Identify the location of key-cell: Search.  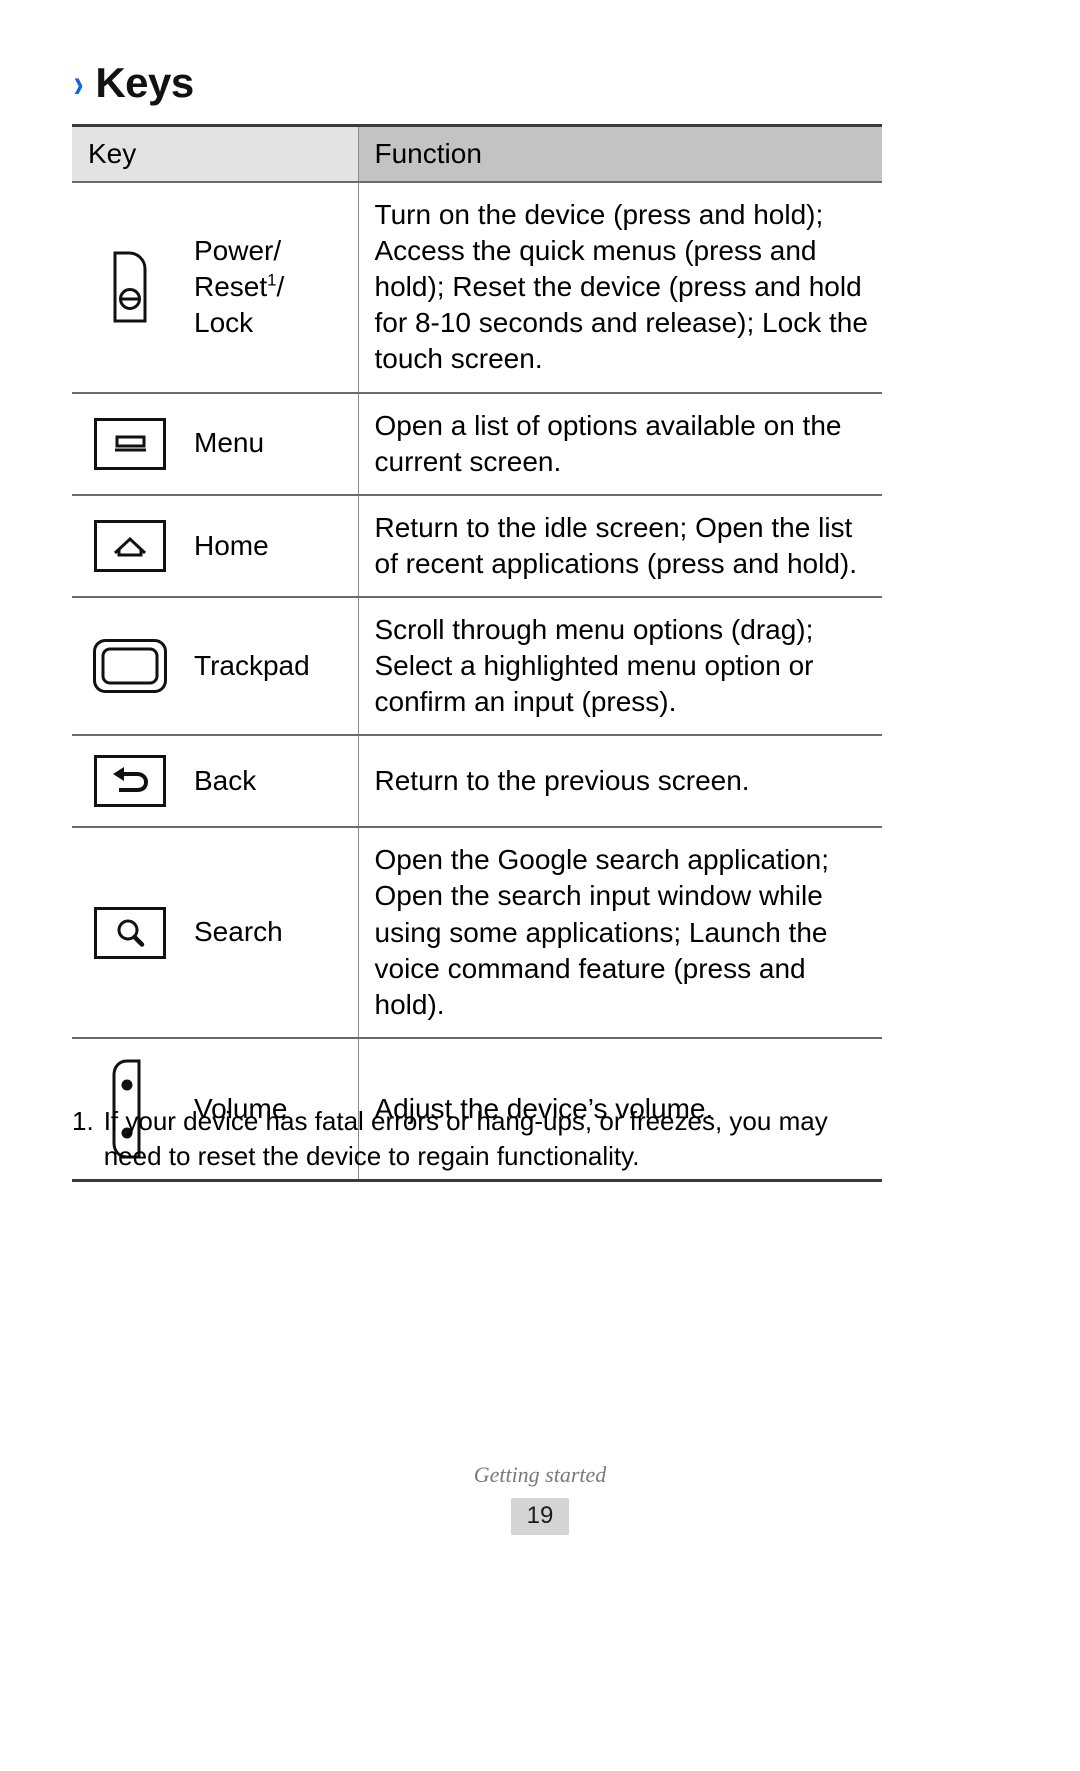
(215, 932).